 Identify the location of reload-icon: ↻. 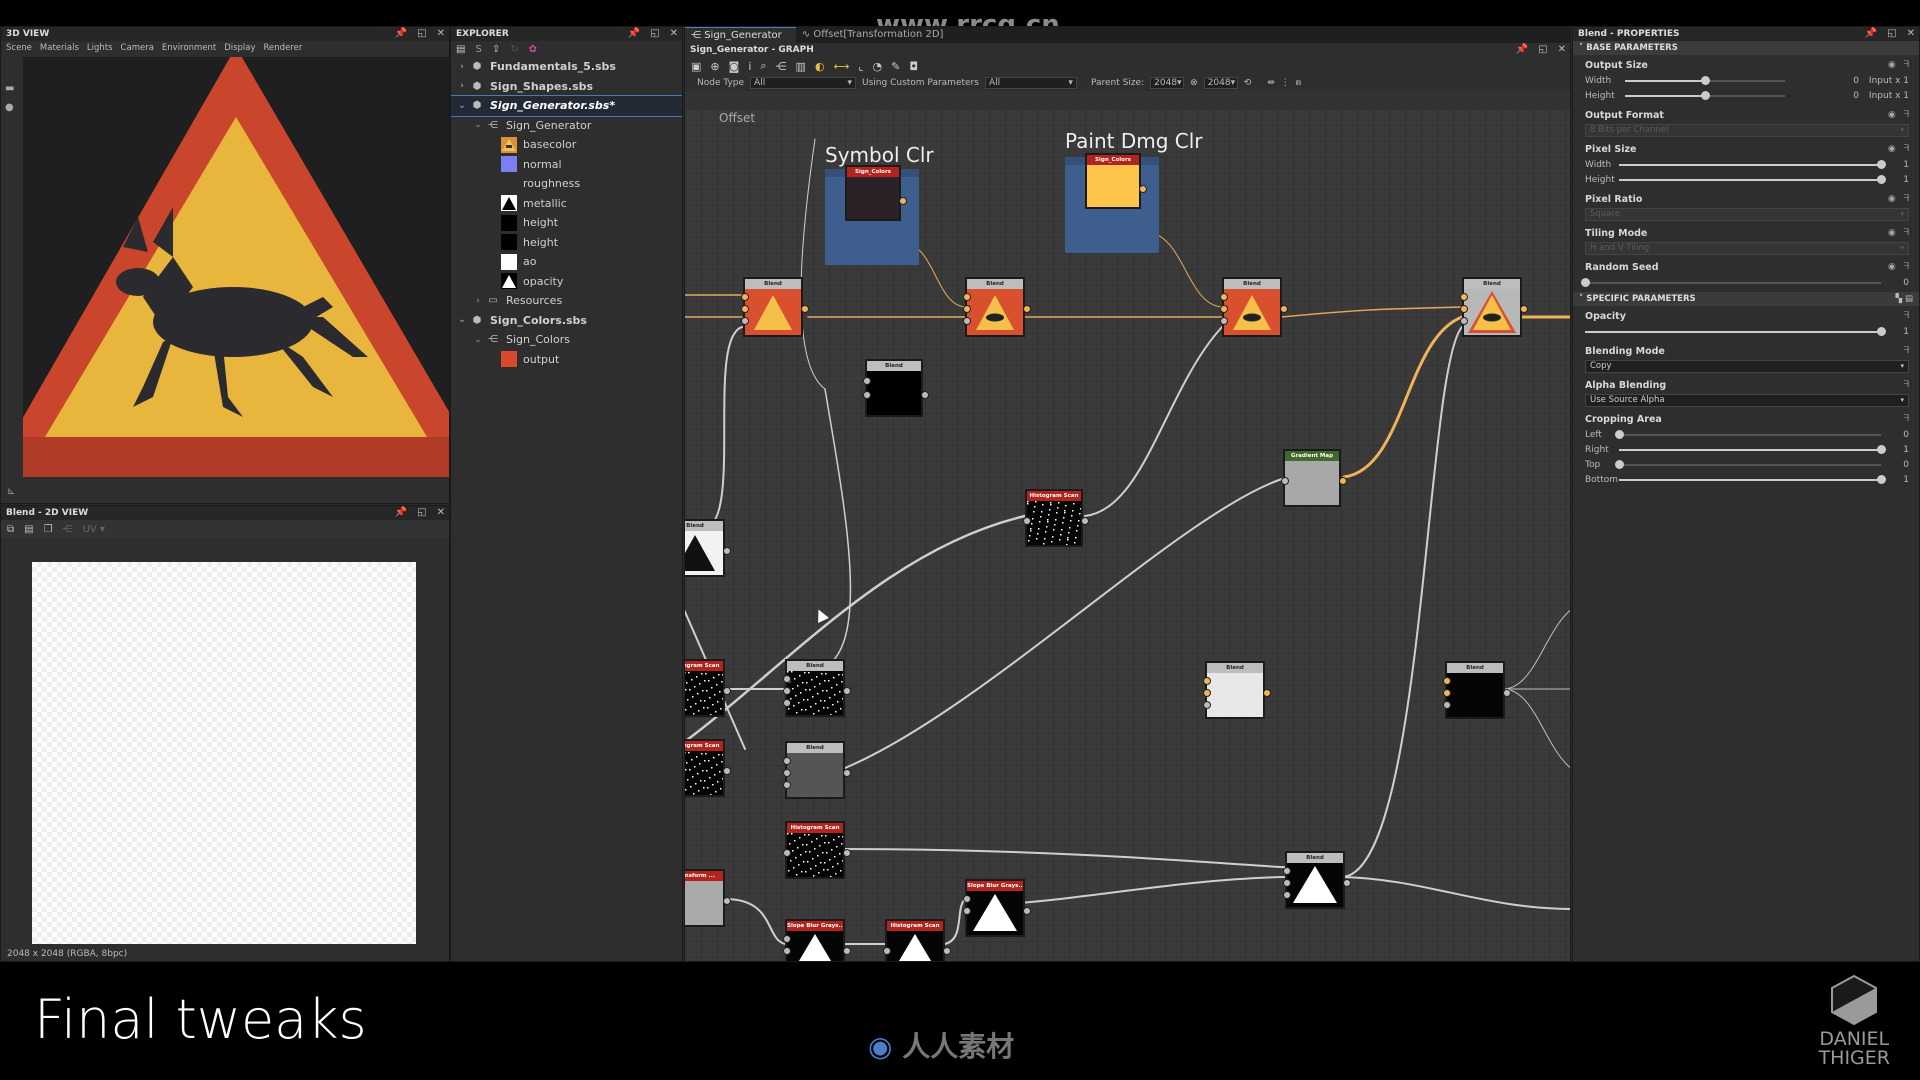
(514, 49).